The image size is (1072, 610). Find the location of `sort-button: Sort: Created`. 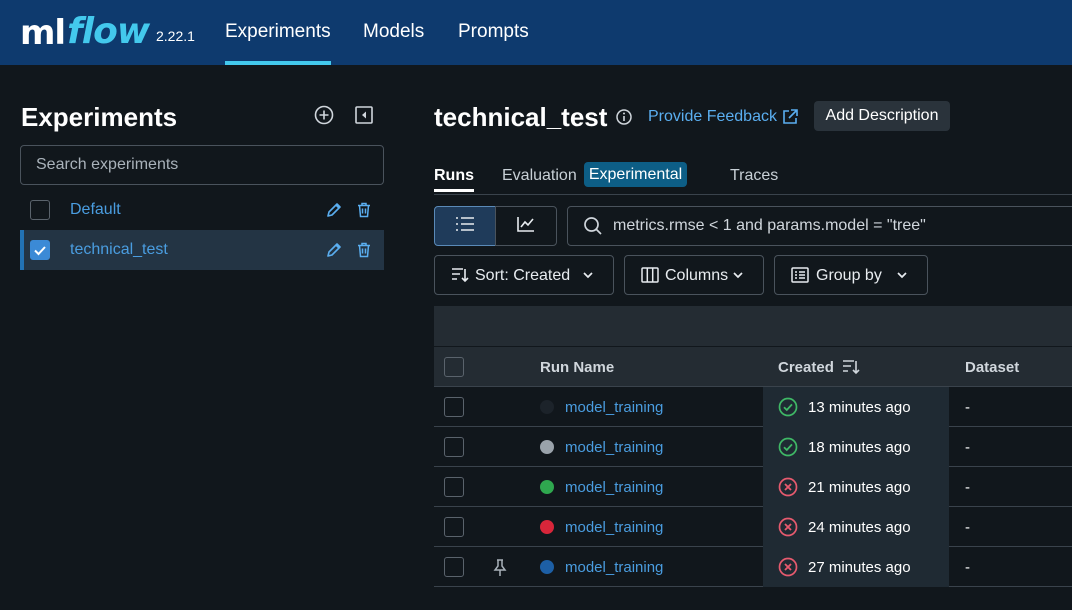

sort-button: Sort: Created is located at coordinates (524, 275).